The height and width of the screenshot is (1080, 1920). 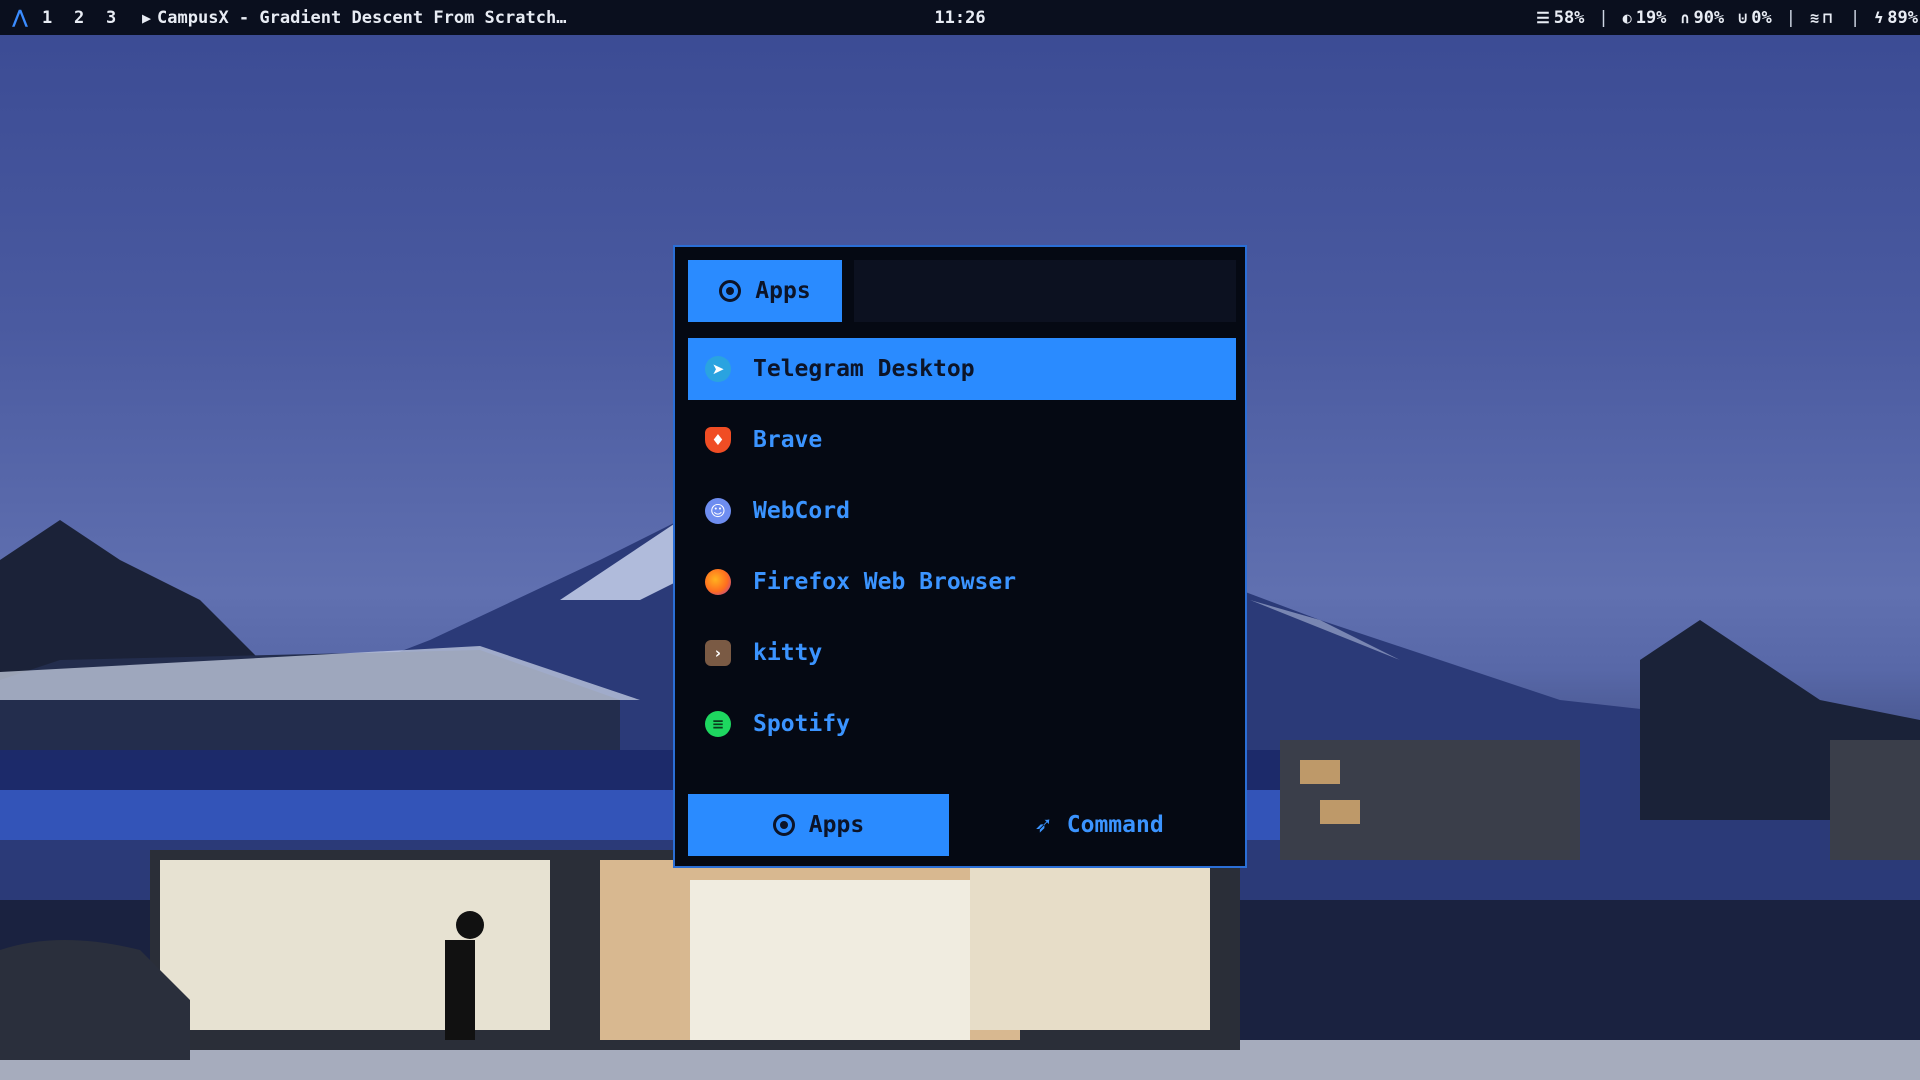 I want to click on mode-label: Apps, so click(x=783, y=291).